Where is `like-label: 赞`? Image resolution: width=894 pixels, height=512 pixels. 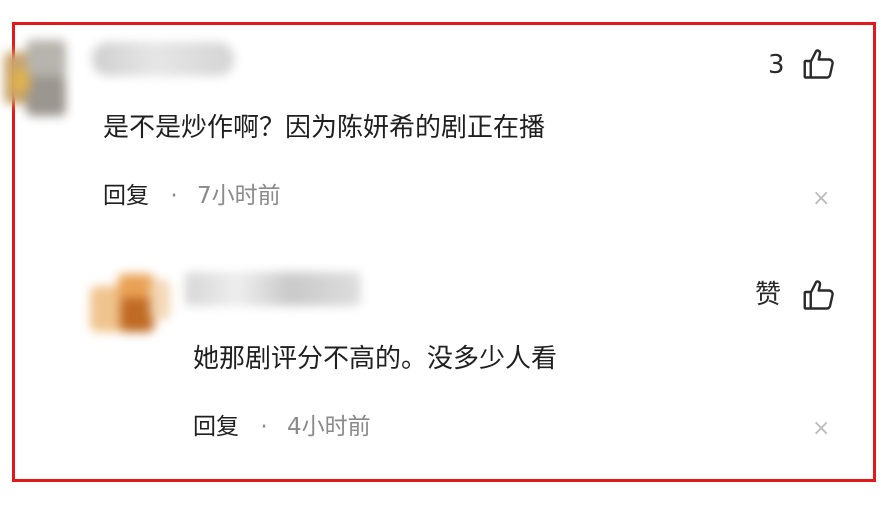 like-label: 赞 is located at coordinates (768, 295).